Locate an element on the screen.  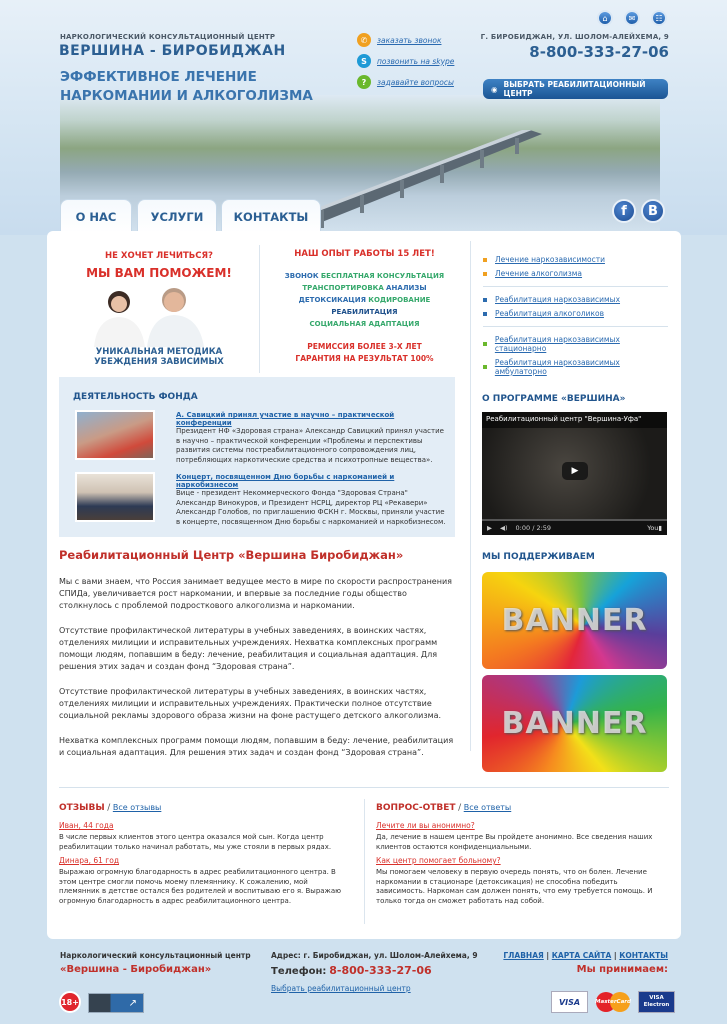
header-tagline: НАРКОЛОГИЧЕСКИЙ КОНСУЛЬТАЦИОННЫЙ ЦЕНТР is located at coordinates (168, 37).